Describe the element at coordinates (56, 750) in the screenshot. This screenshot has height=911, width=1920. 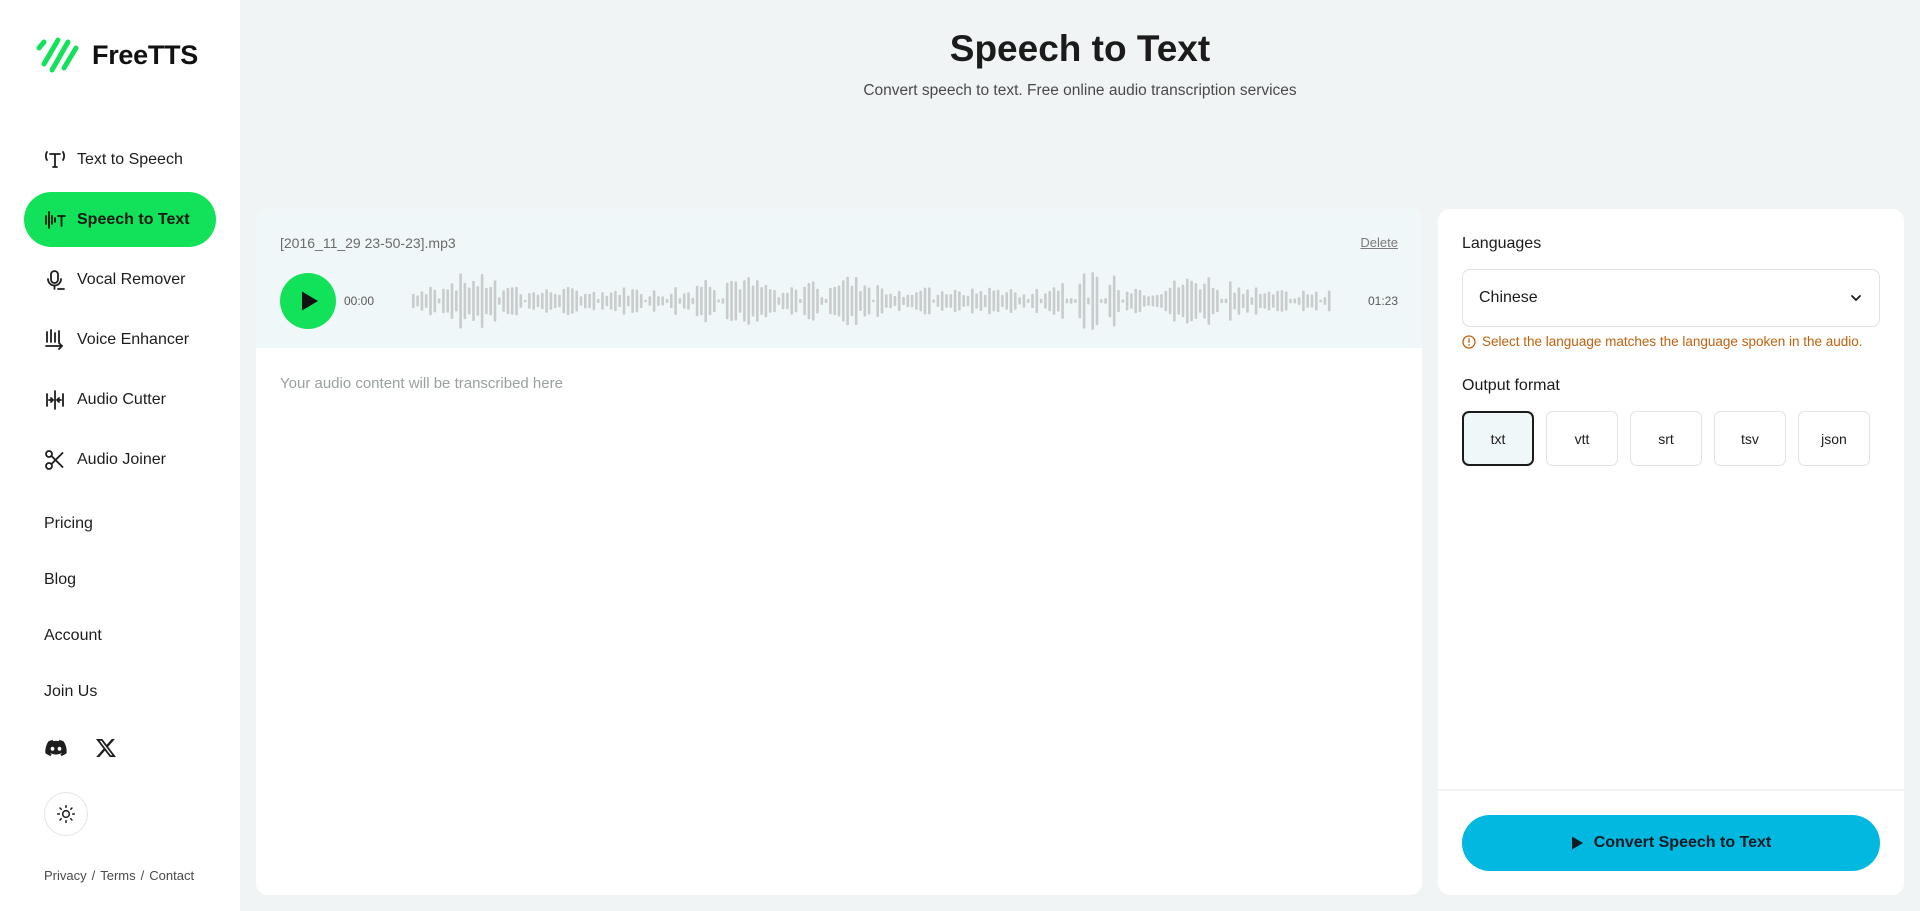
I see `discord-icon` at that location.